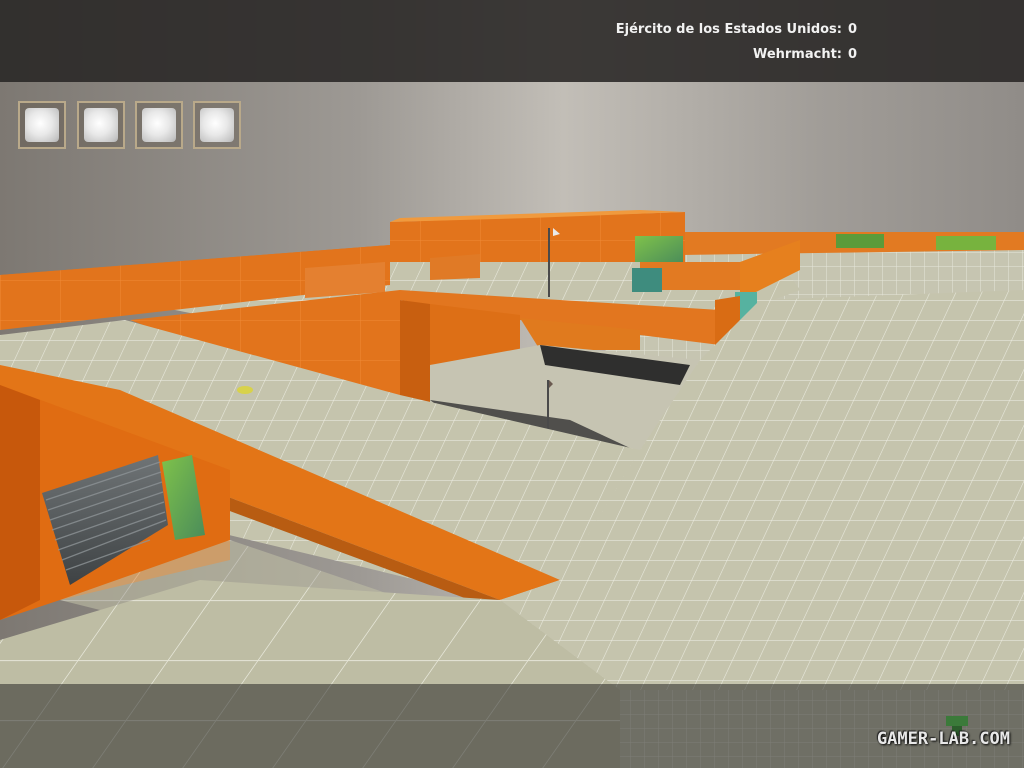 The width and height of the screenshot is (1024, 768). I want to click on watermark-logo: GAMER-LAB.COM, so click(930, 739).